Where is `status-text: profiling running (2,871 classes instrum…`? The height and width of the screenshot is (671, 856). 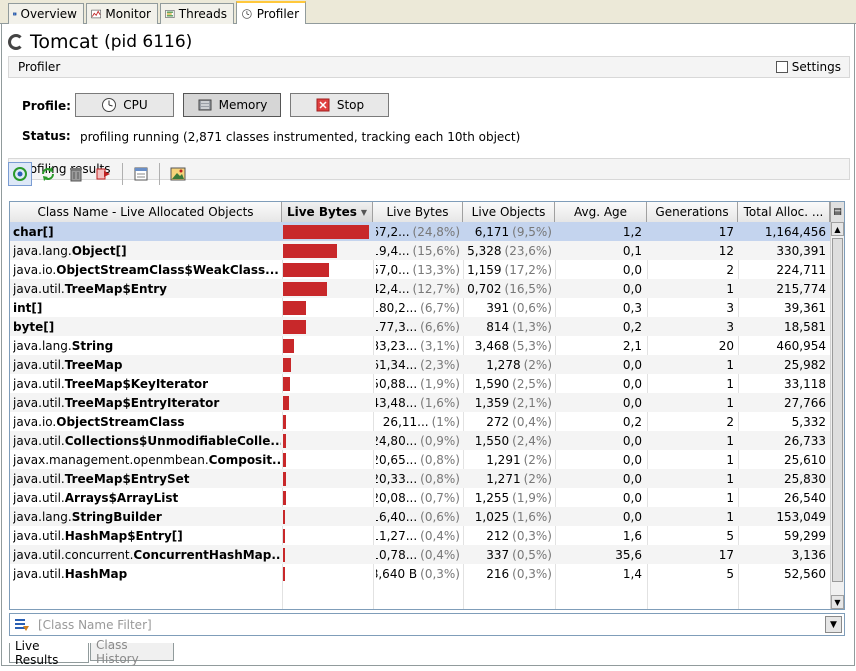
status-text: profiling running (2,871 classes instrum… is located at coordinates (300, 137).